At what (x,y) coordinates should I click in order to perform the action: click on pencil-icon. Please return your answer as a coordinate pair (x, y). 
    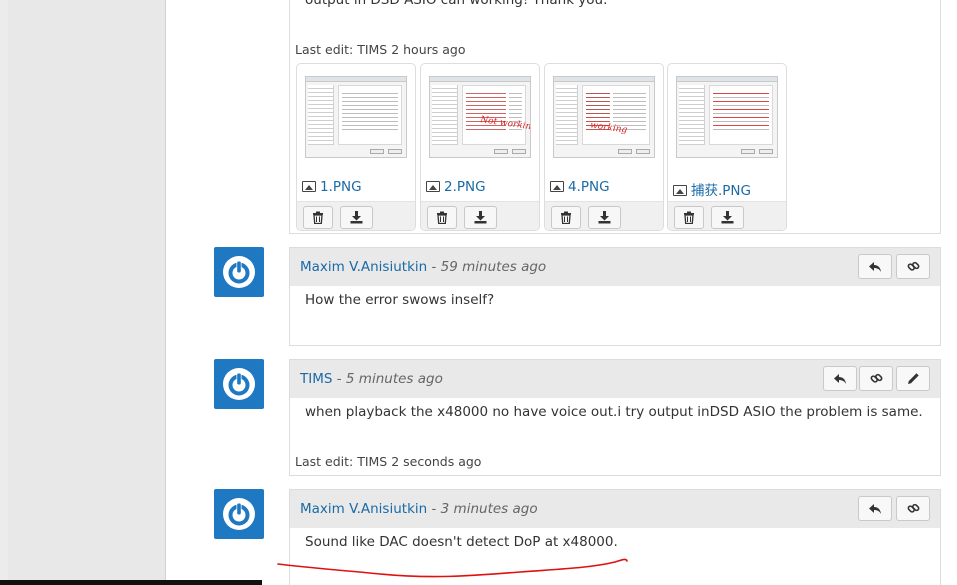
    Looking at the image, I should click on (913, 378).